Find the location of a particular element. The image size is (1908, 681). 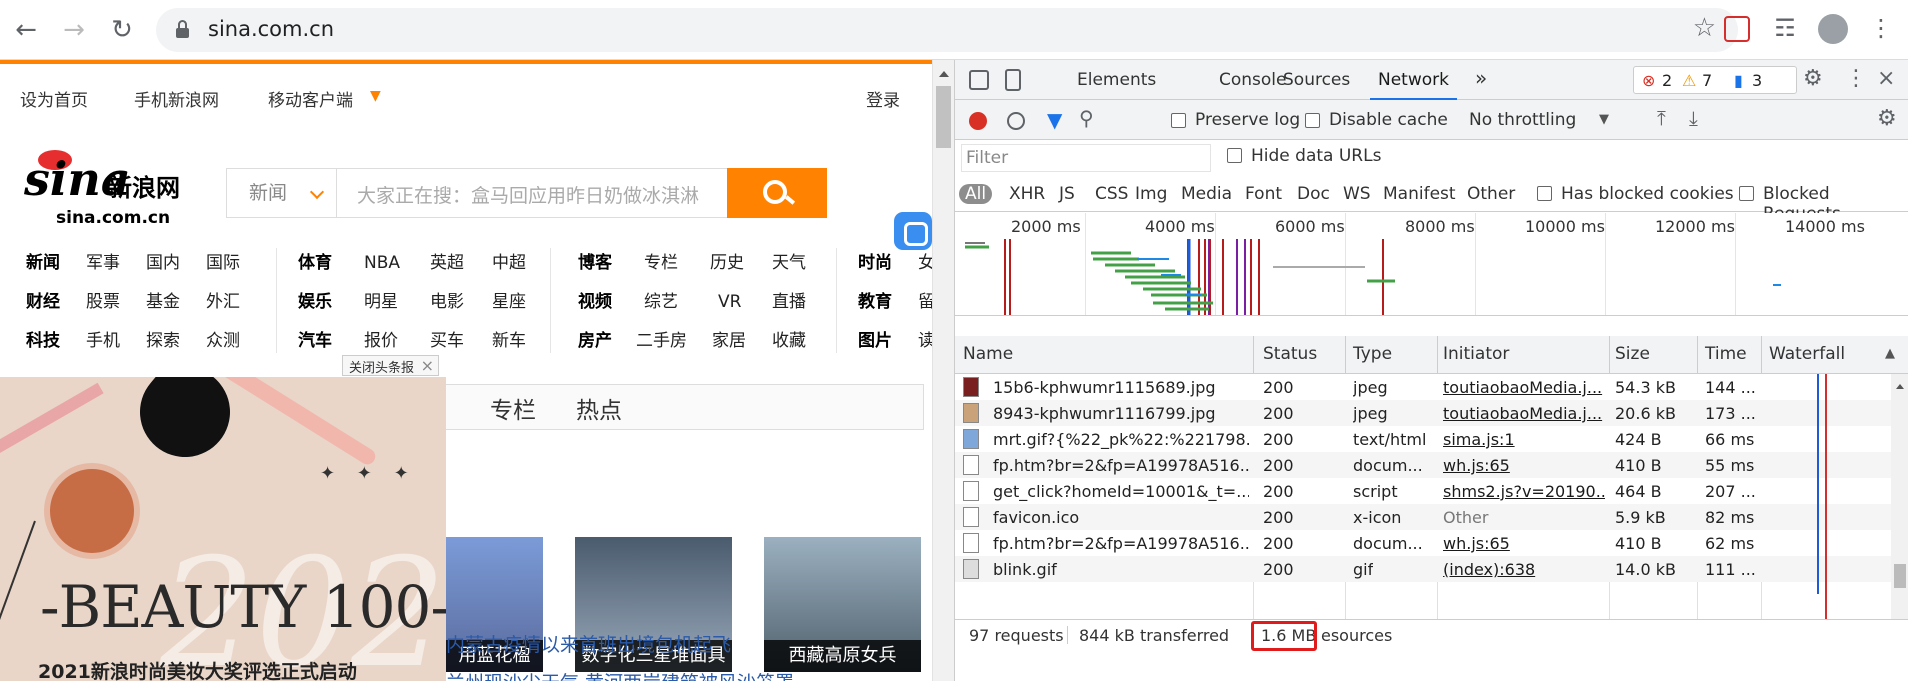

forward-icon: → is located at coordinates (74, 30).